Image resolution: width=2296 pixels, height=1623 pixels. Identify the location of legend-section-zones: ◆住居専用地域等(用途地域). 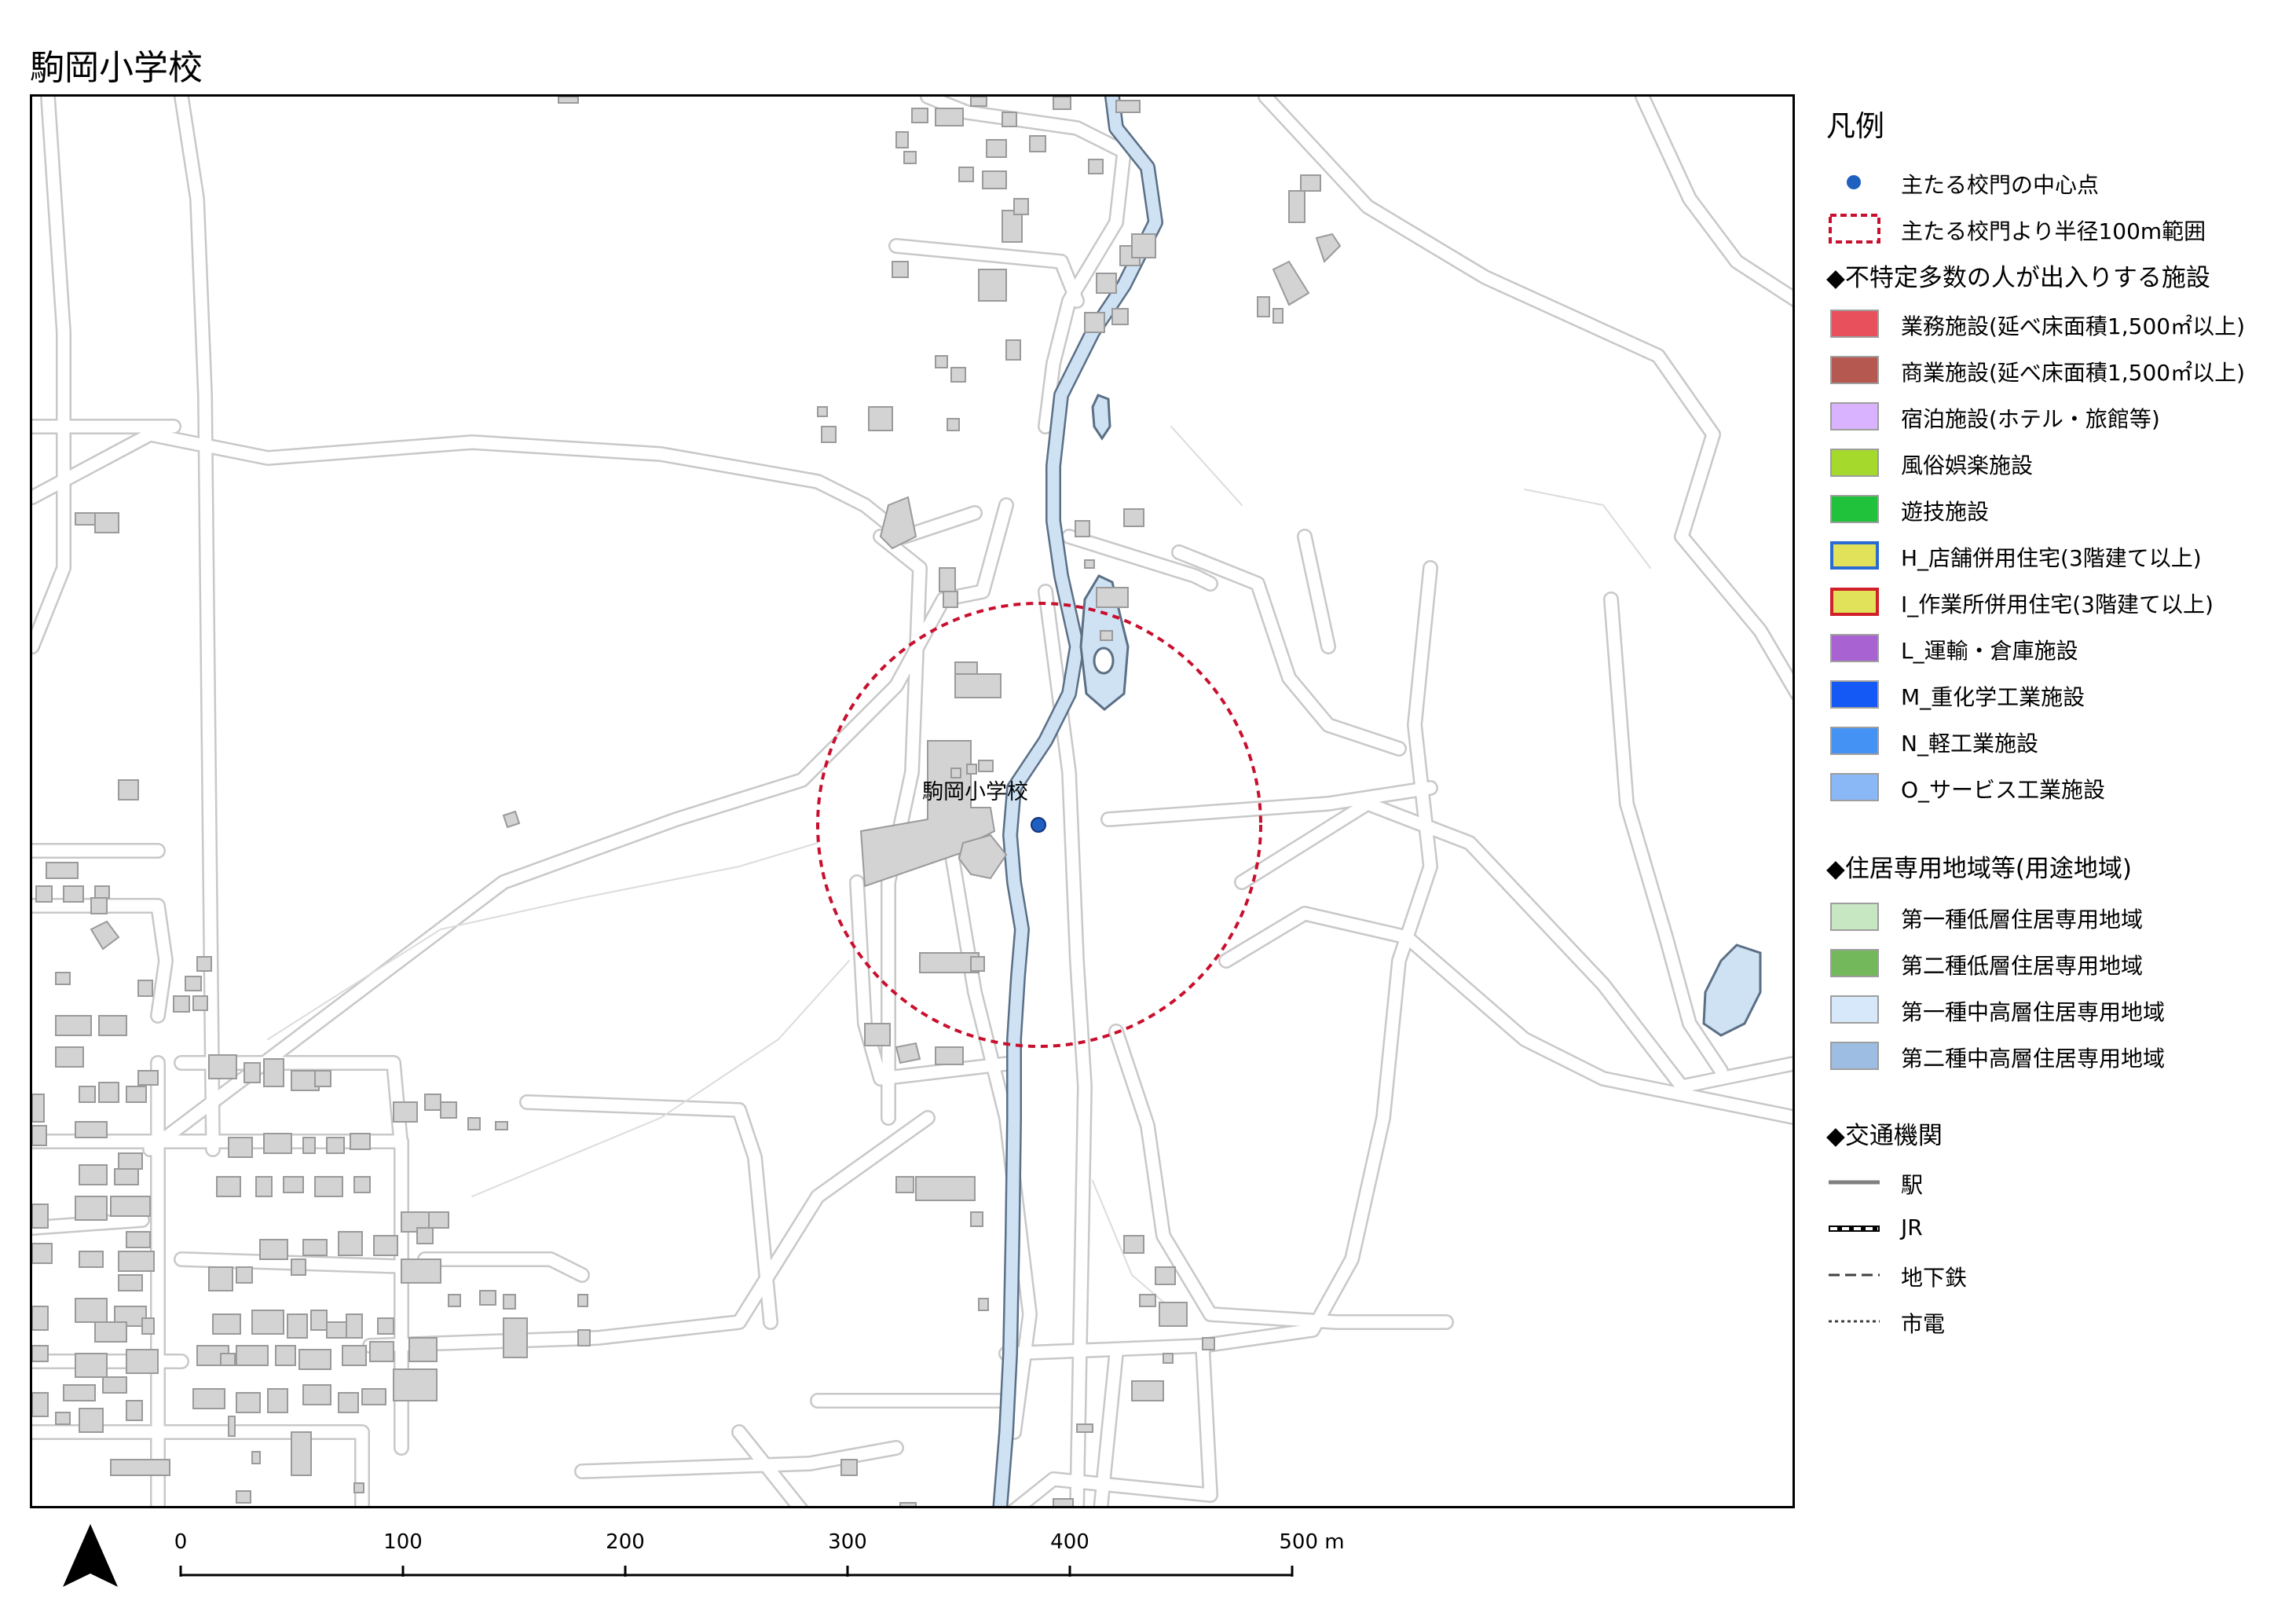
(1979, 869).